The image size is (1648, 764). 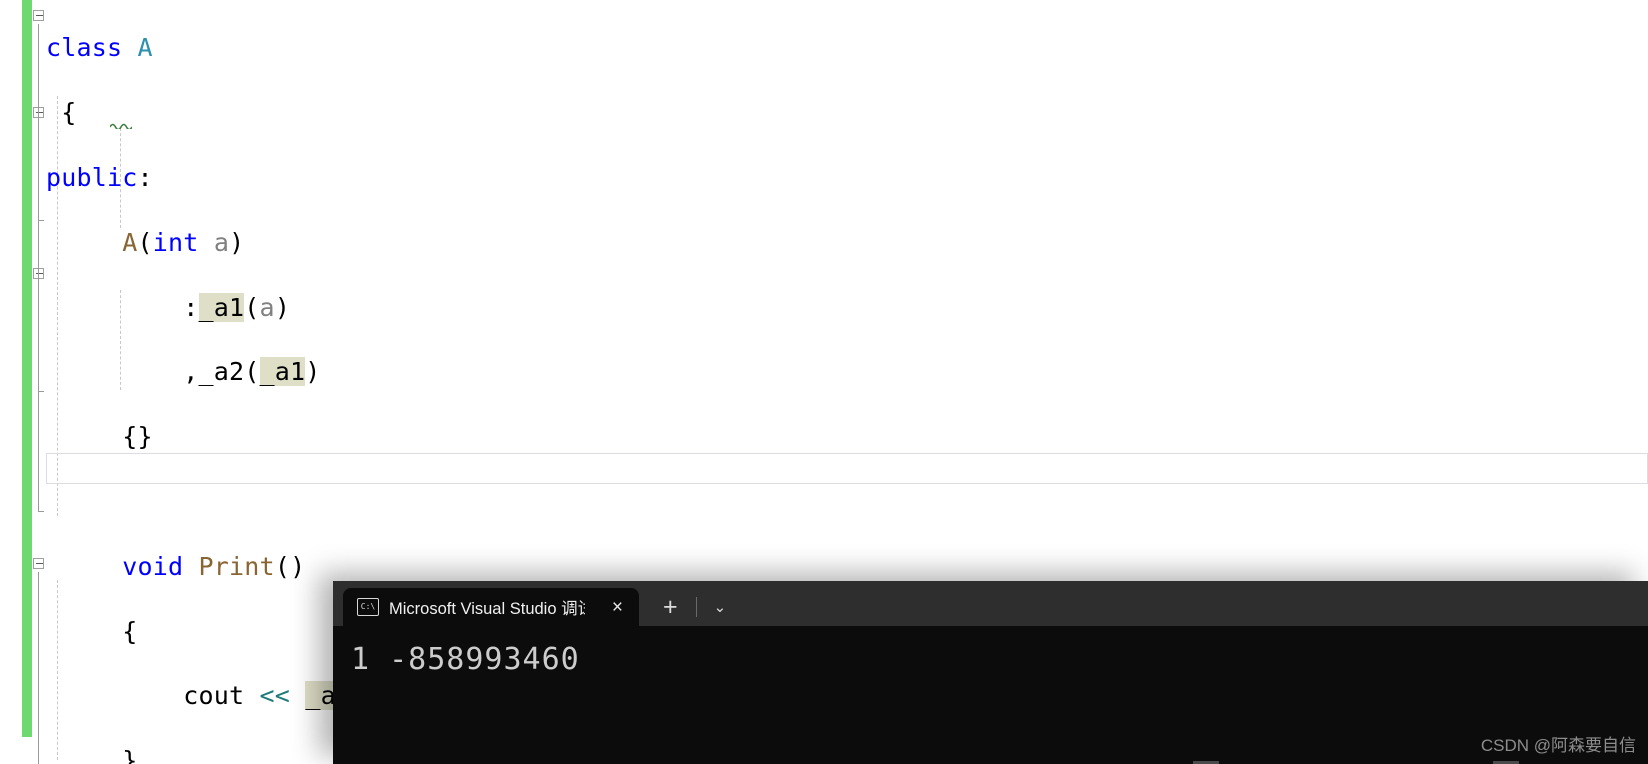 I want to click on new-tab-plus-icon: +, so click(x=670, y=607).